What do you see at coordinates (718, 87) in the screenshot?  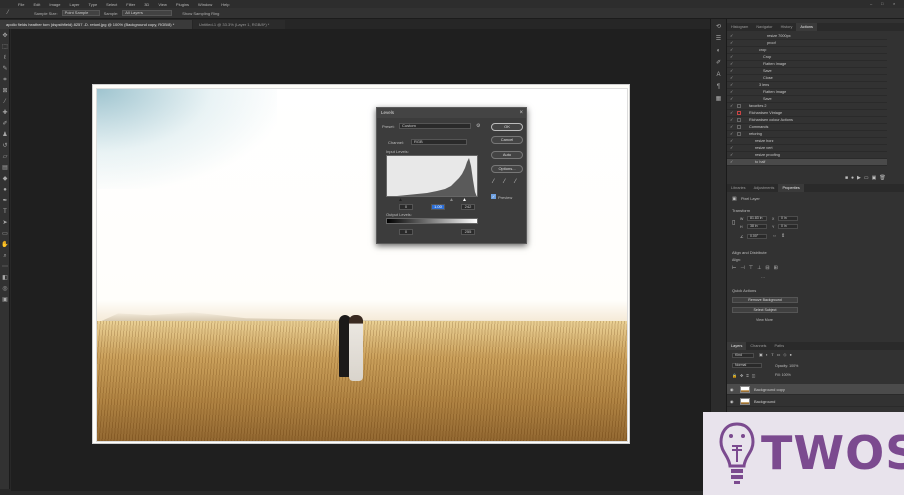 I see `paragraph-panel-icon: ¶` at bounding box center [718, 87].